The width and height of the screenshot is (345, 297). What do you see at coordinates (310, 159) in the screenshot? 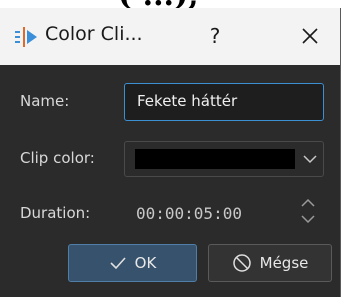
I see `chevron-down-icon` at bounding box center [310, 159].